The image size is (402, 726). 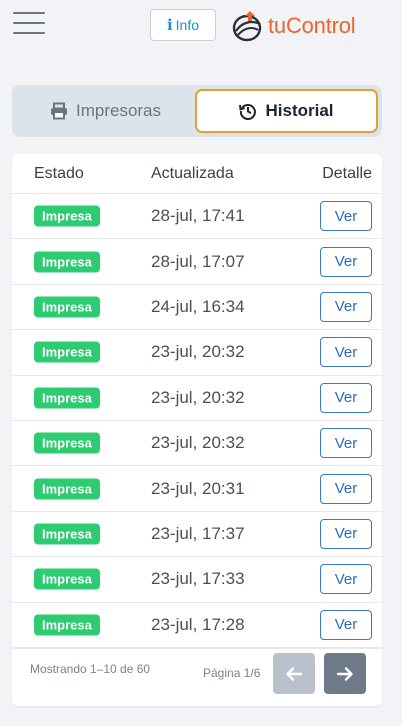 What do you see at coordinates (187, 25) in the screenshot?
I see `info-button-label: Info` at bounding box center [187, 25].